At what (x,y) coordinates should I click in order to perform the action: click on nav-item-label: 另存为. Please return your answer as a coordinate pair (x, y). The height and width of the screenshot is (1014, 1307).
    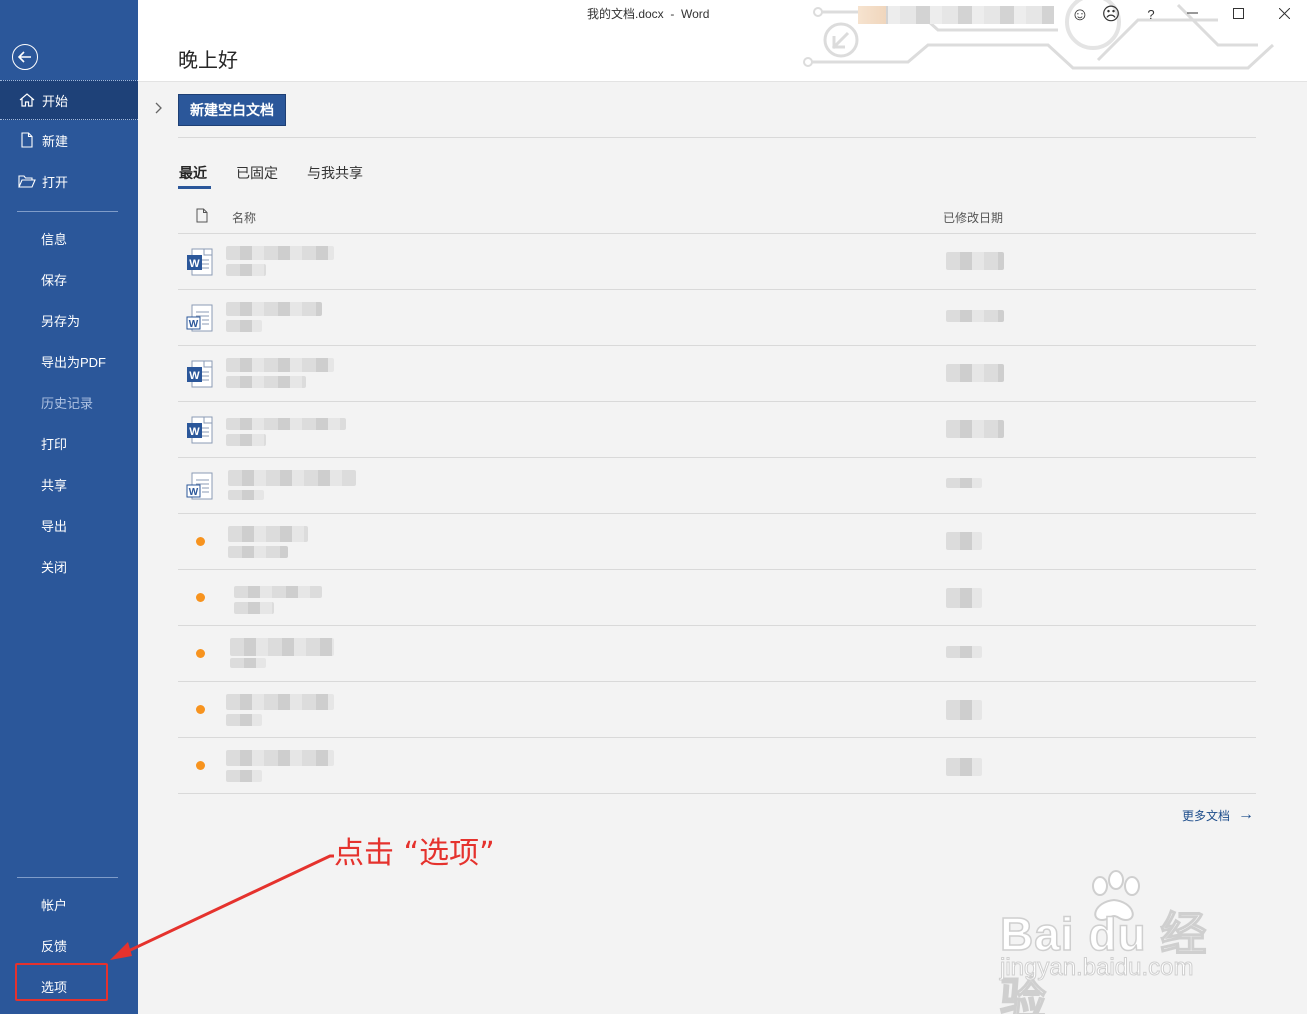
    Looking at the image, I should click on (61, 321).